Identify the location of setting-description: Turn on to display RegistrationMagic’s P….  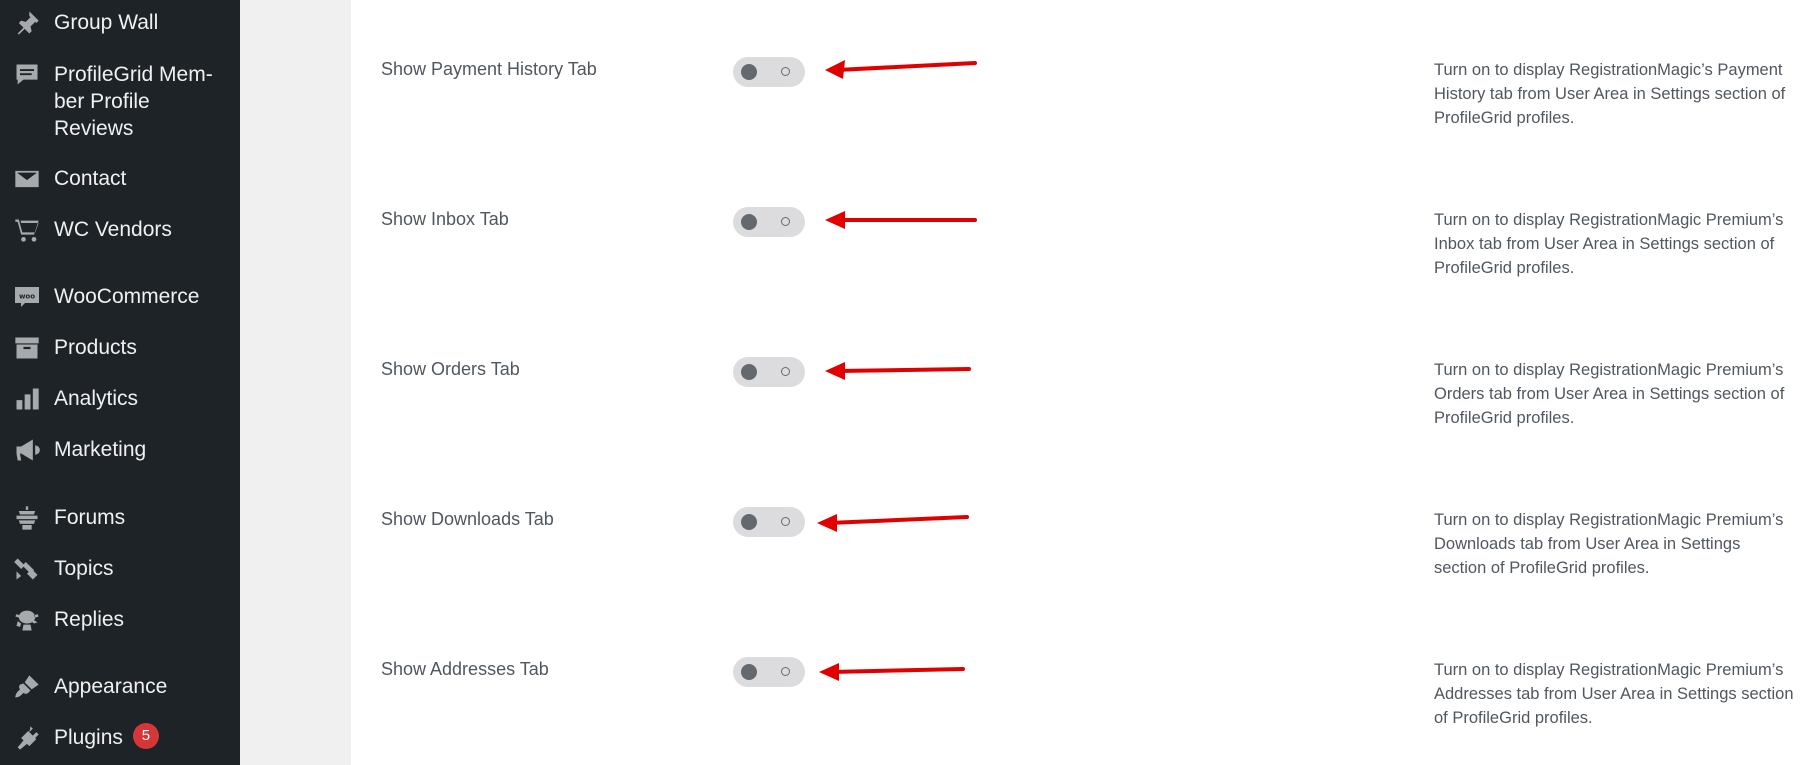
(1610, 94).